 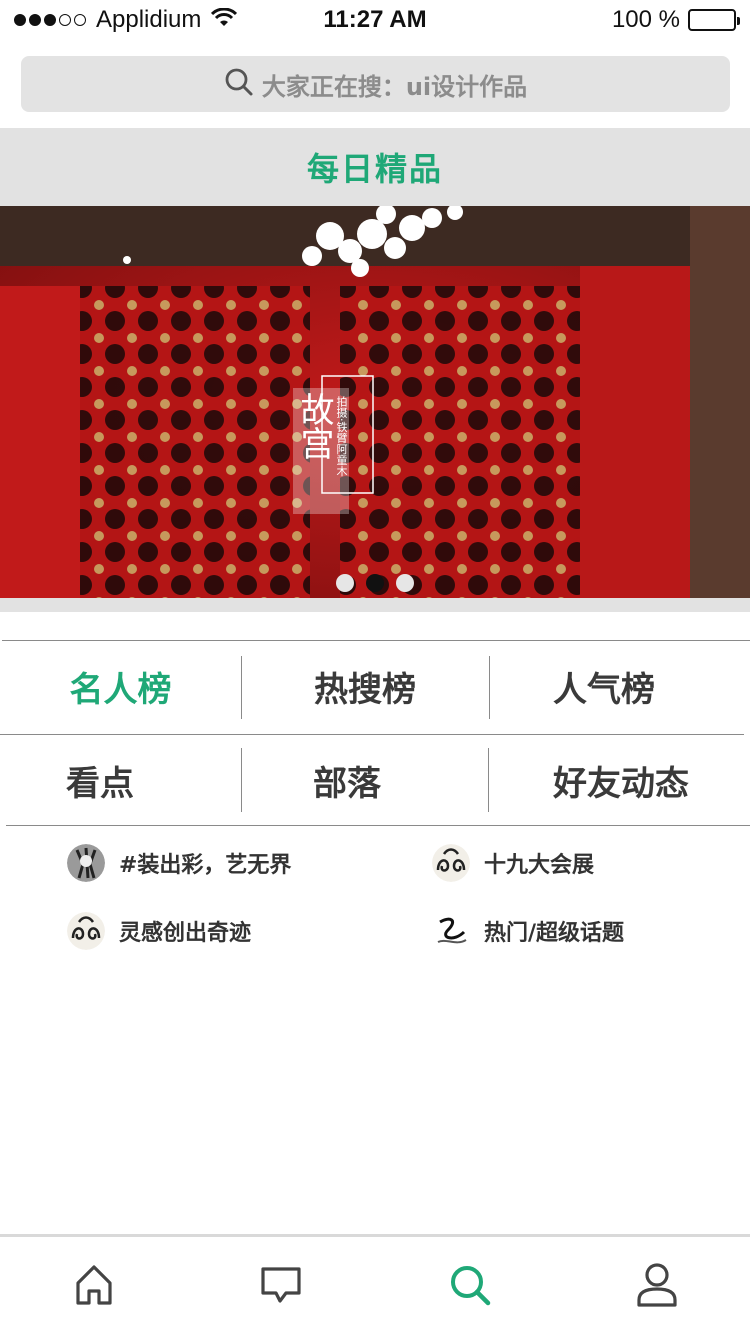 I want to click on topic-item: #装出彩，艺无界, so click(x=179, y=863).